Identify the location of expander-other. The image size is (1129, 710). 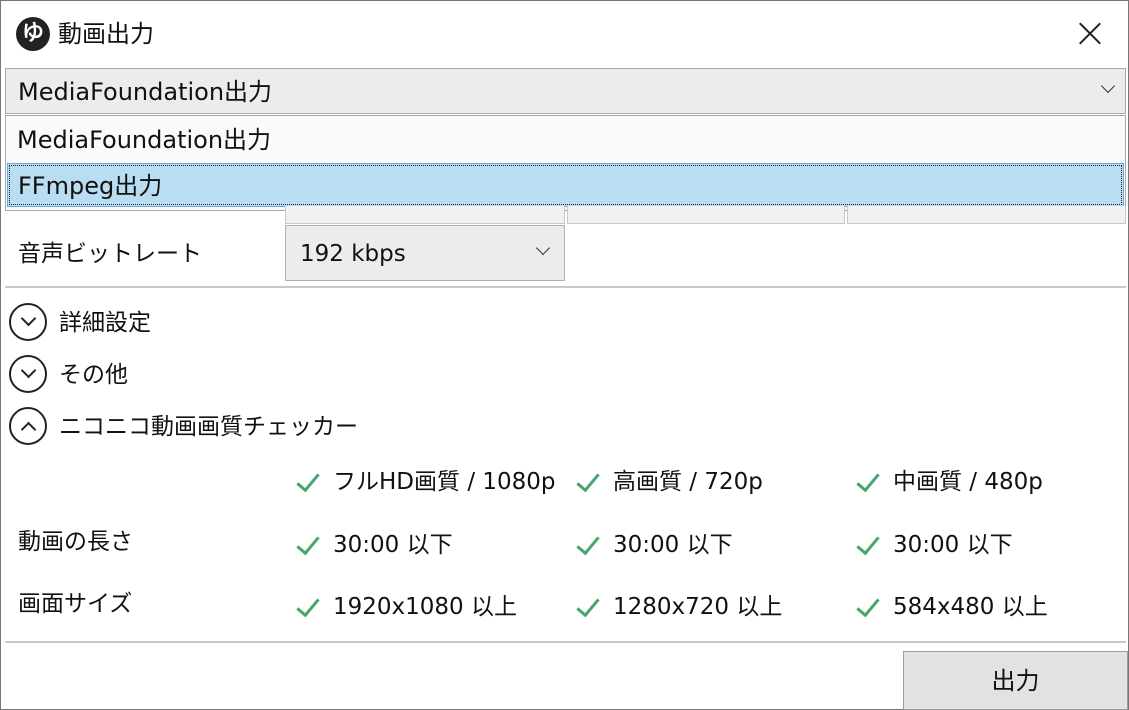
(28, 374).